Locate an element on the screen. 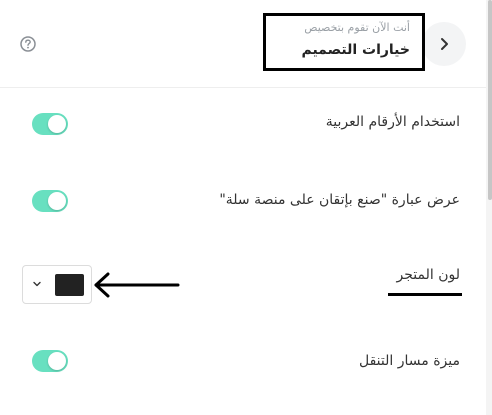 This screenshot has height=415, width=492. chevron-right-icon is located at coordinates (444, 44).